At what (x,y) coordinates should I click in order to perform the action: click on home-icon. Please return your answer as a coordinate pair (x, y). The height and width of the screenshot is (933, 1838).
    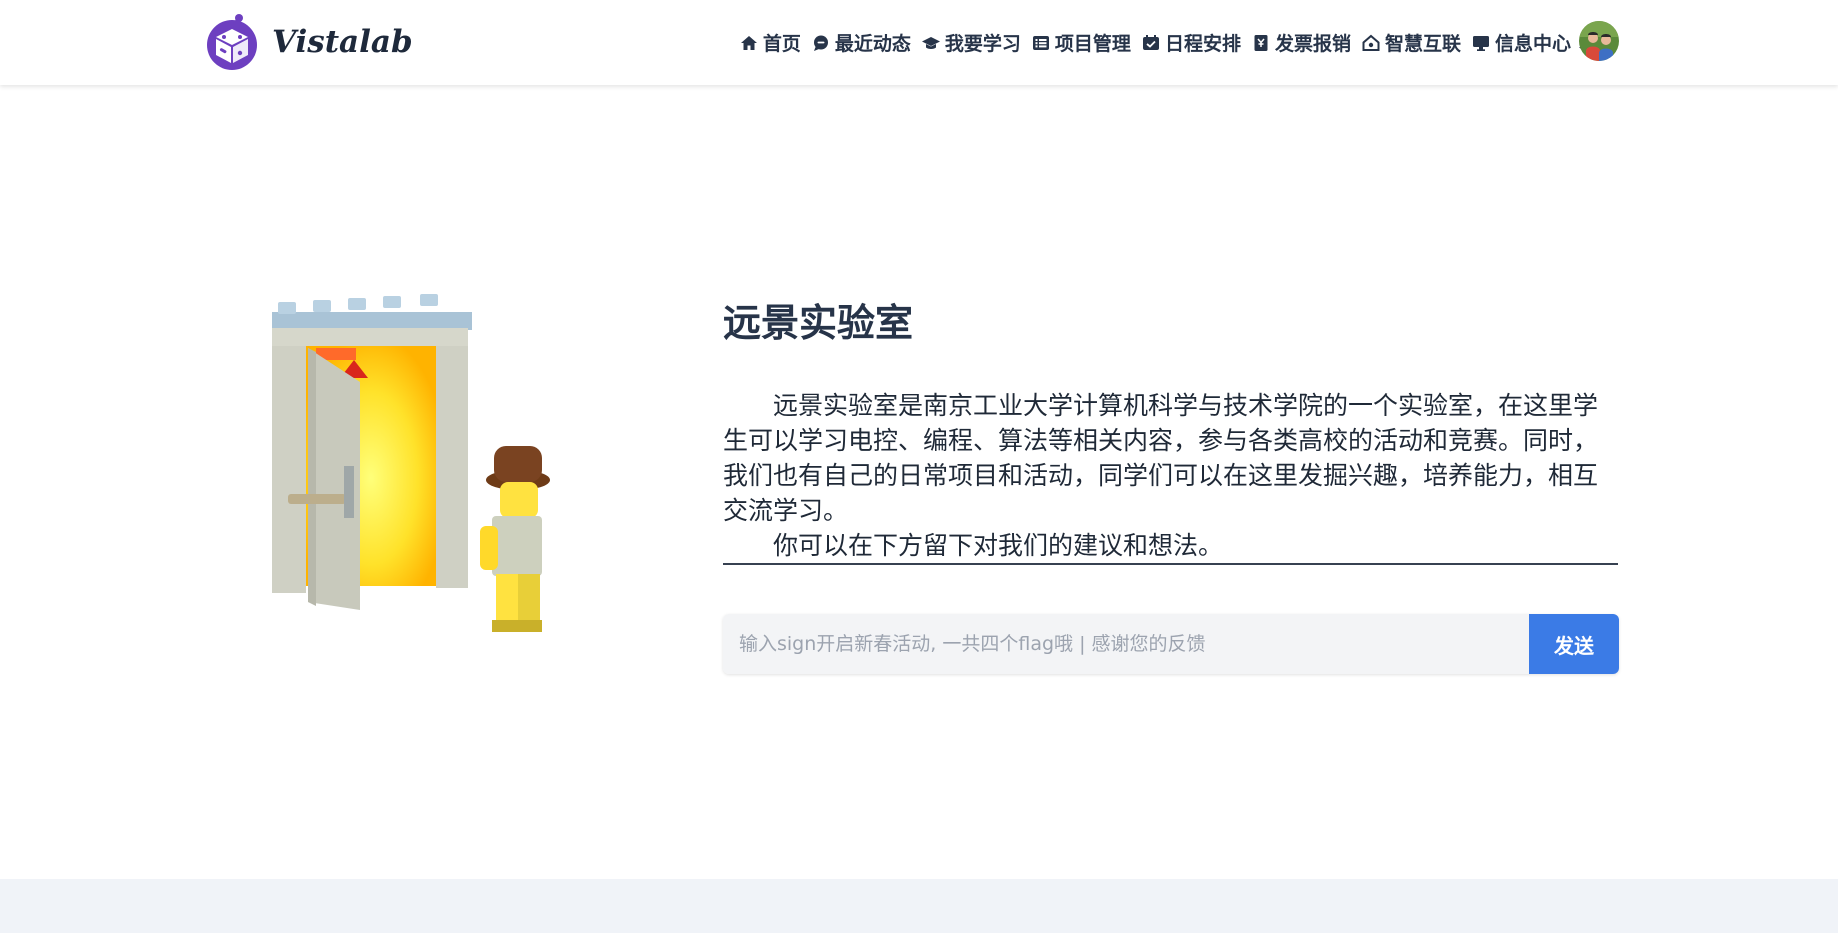
    Looking at the image, I should click on (749, 43).